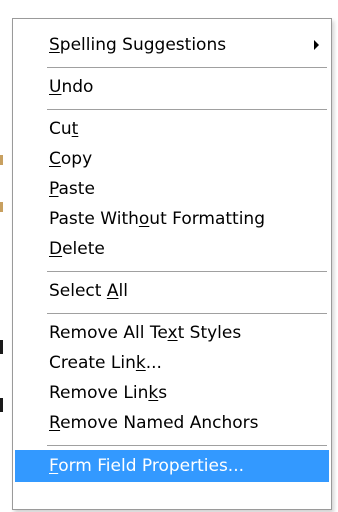 This screenshot has height=512, width=338. I want to click on menu-item-remove-links: Remove Links, so click(172, 393).